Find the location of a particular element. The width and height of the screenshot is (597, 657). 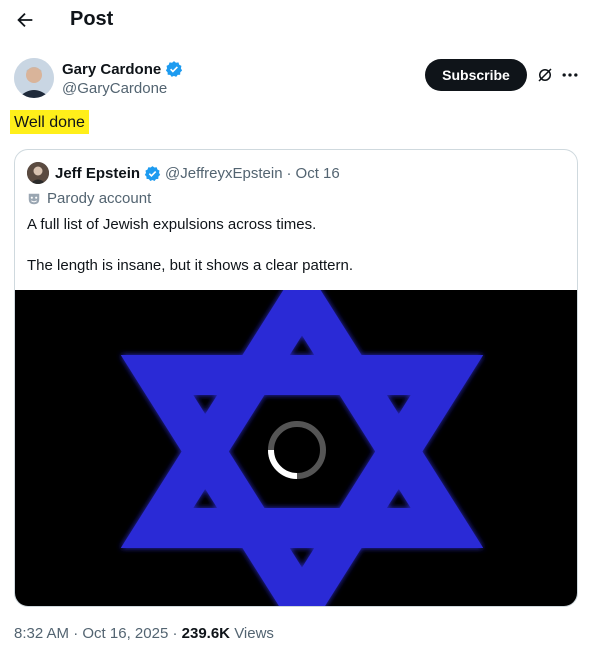

post-timestamp: 8:32 AM · Oct 16, 2025 · 239.6K Views is located at coordinates (144, 633).